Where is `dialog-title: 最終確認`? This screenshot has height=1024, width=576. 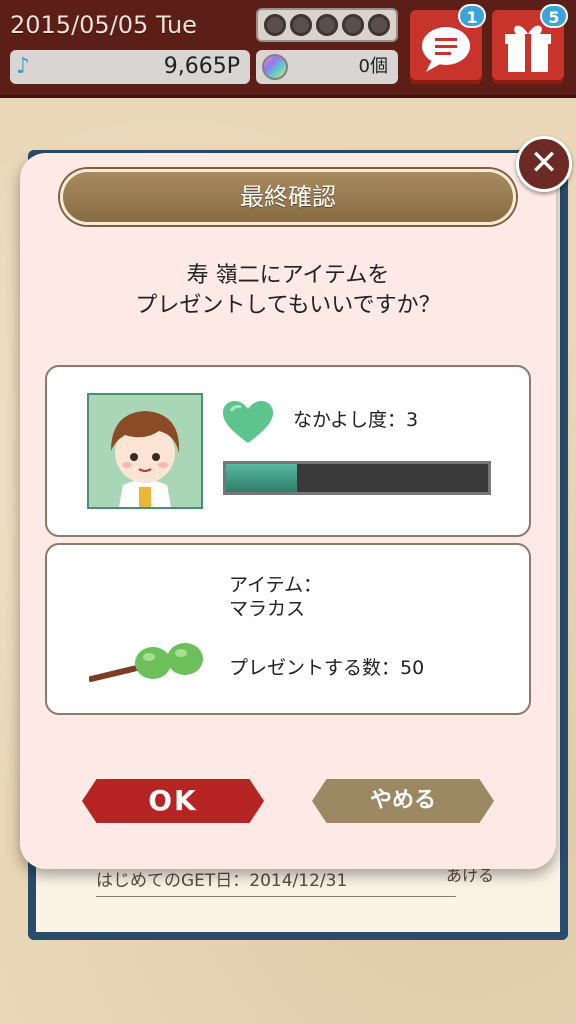
dialog-title: 最終確認 is located at coordinates (288, 197).